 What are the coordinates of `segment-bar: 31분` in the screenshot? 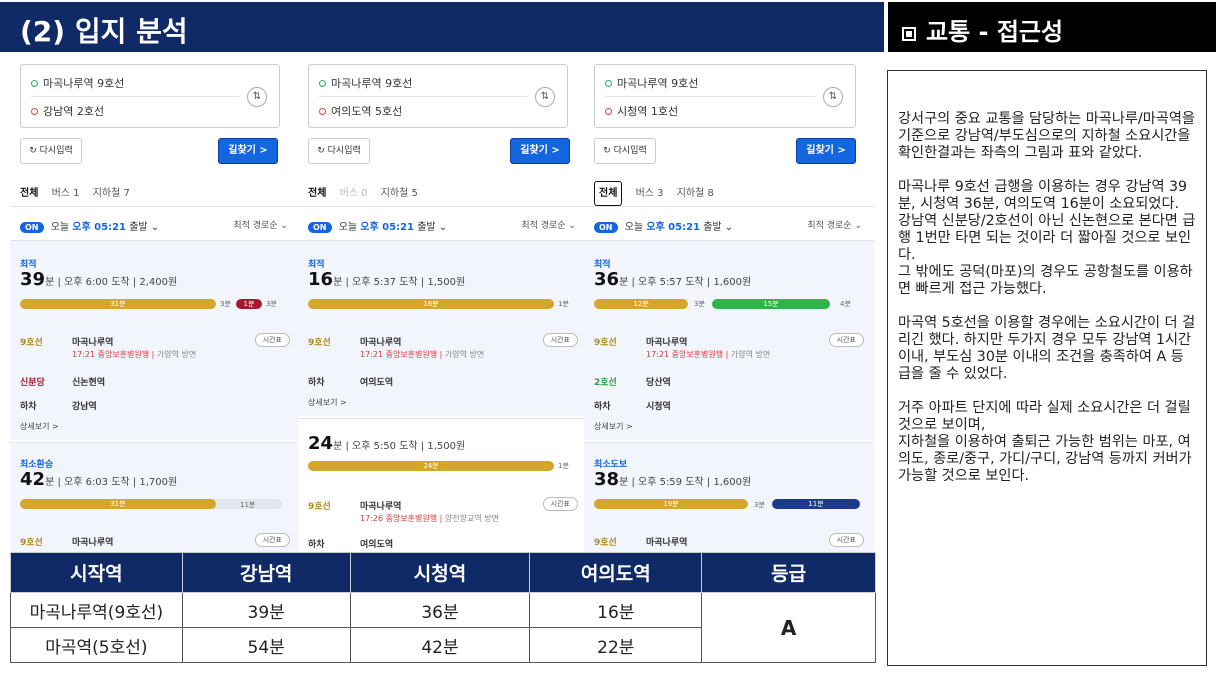 It's located at (118, 304).